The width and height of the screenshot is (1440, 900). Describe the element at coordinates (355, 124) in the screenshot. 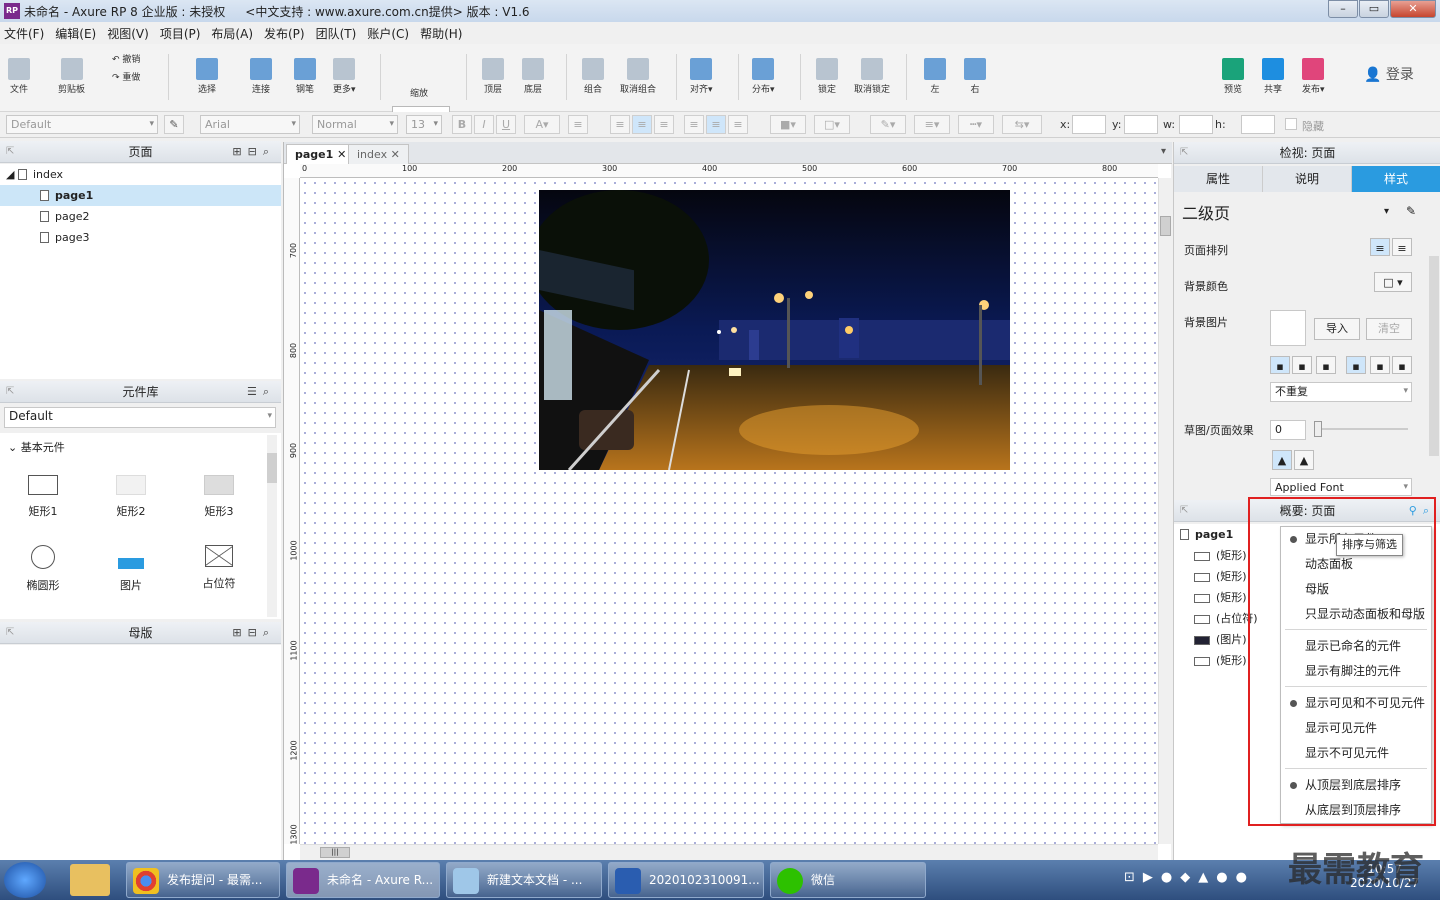

I see `weight-select: Normal` at that location.